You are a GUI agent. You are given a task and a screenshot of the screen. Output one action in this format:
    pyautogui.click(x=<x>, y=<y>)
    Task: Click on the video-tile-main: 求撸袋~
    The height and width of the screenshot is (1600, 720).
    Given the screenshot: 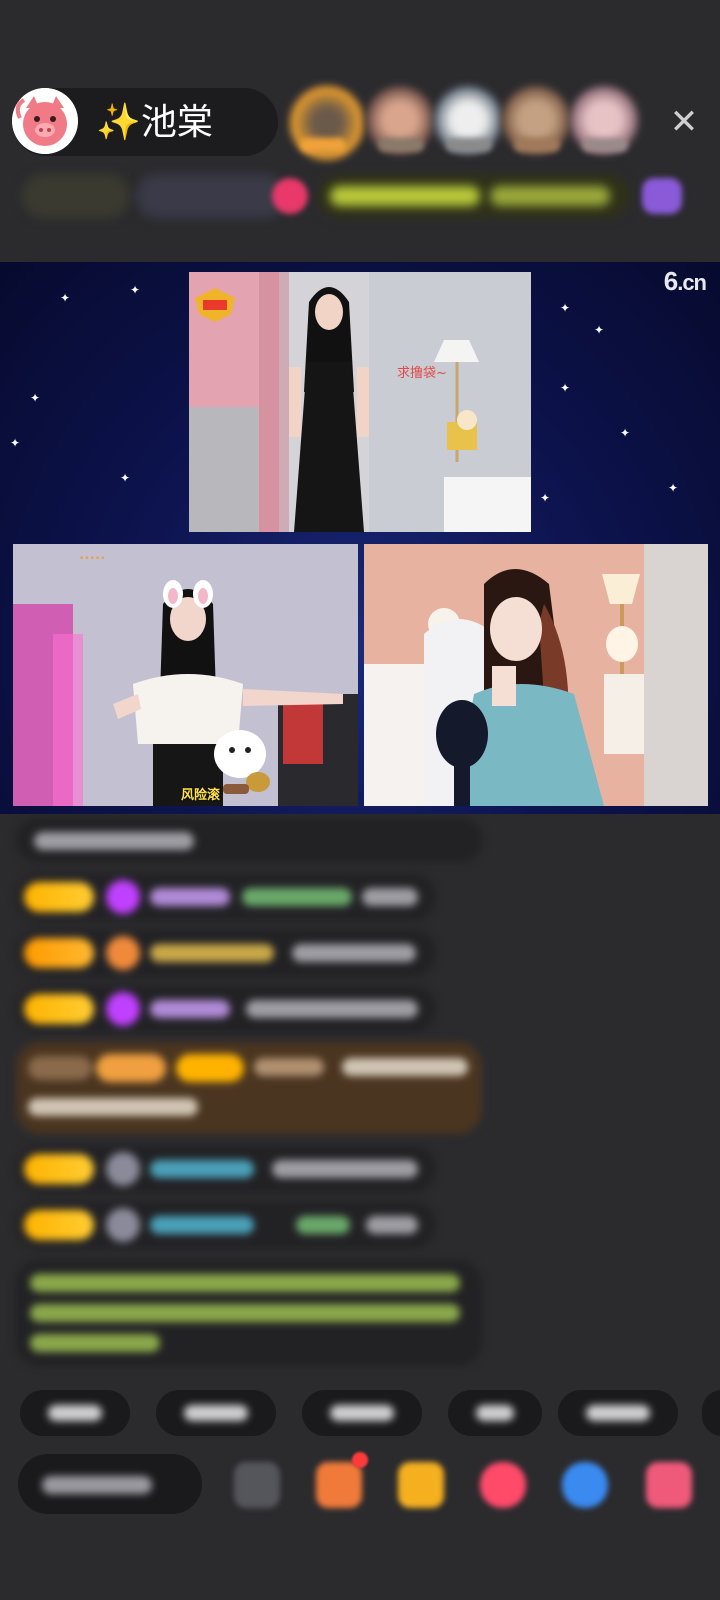 What is the action you would take?
    pyautogui.click(x=360, y=402)
    